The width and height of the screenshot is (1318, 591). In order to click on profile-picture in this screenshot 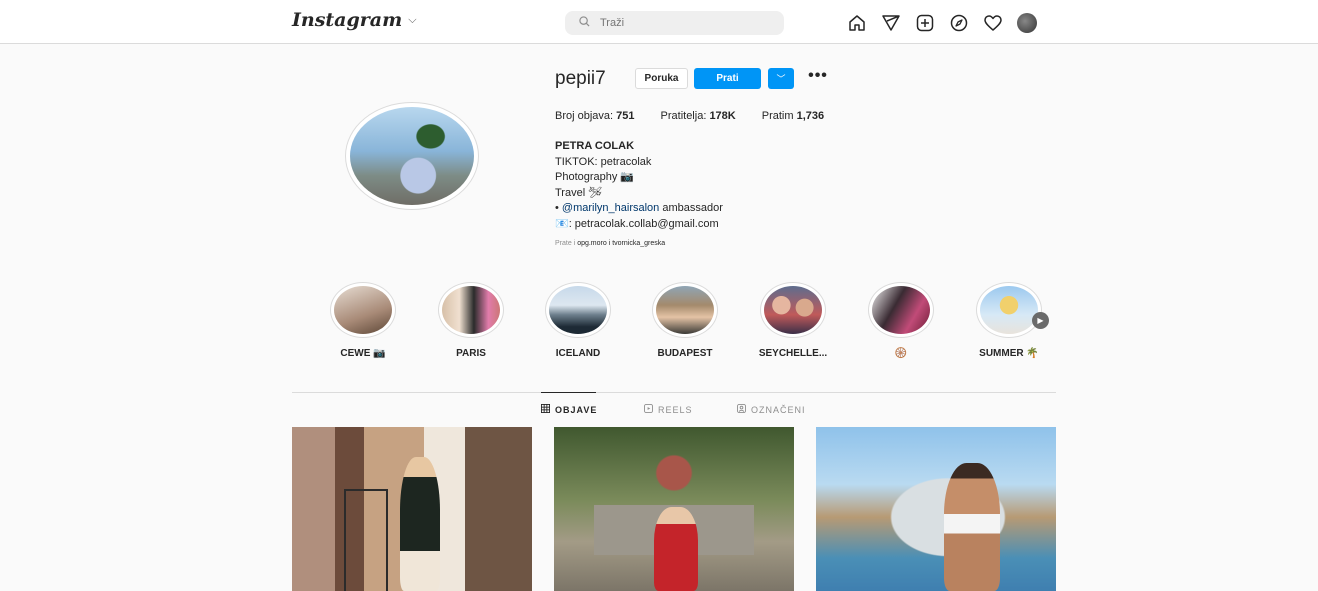, I will do `click(412, 156)`.